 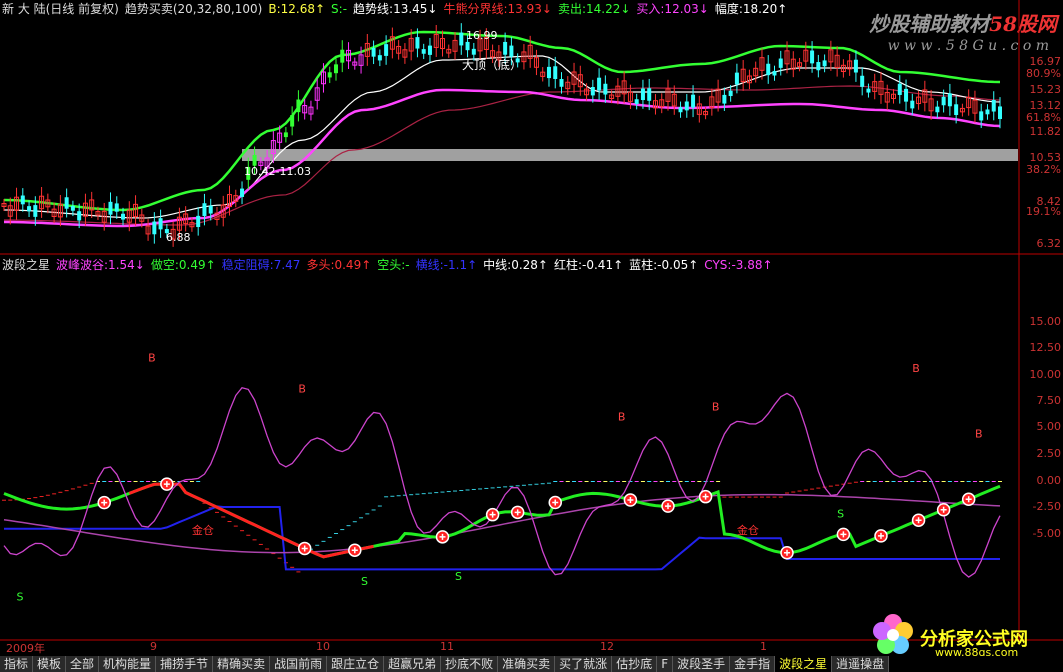 I want to click on indicator-tab: 估抄底, so click(x=635, y=664).